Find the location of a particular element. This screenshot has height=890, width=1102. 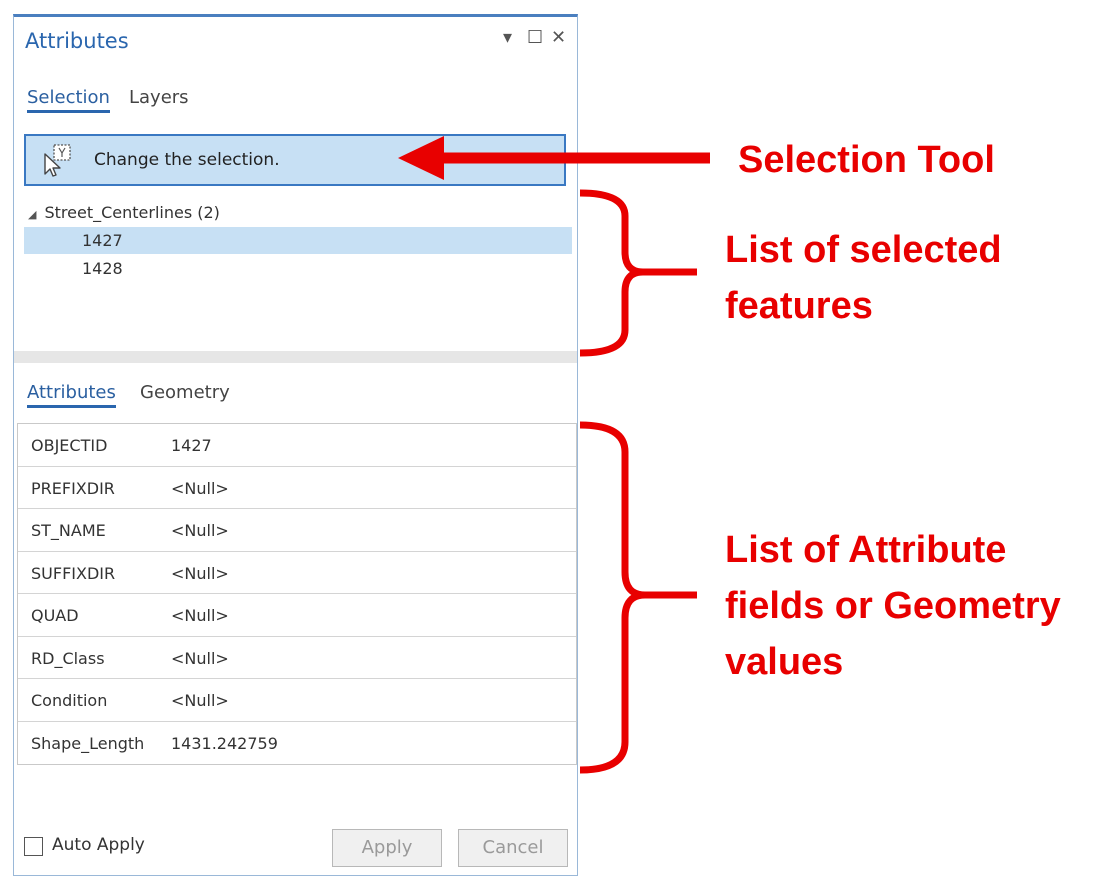

selected-features-bracket is located at coordinates (638, 273).